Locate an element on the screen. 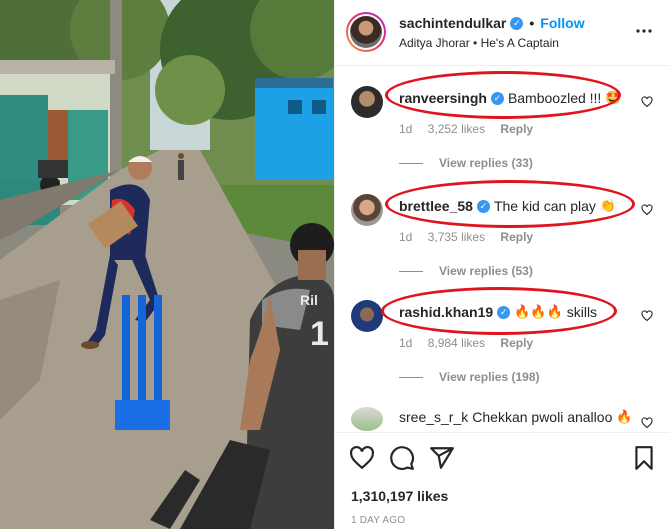 The height and width of the screenshot is (529, 670). comment-text: Chekkan pwoli analloo is located at coordinates (542, 417).